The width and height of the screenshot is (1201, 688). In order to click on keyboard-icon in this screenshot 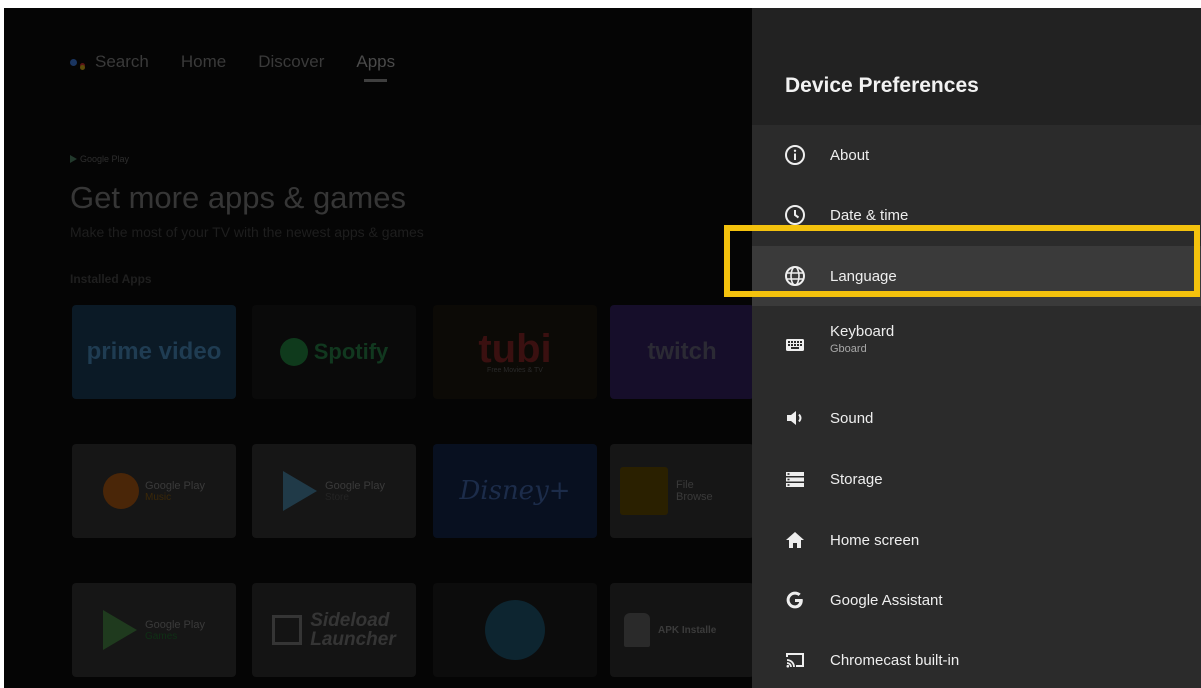, I will do `click(795, 345)`.